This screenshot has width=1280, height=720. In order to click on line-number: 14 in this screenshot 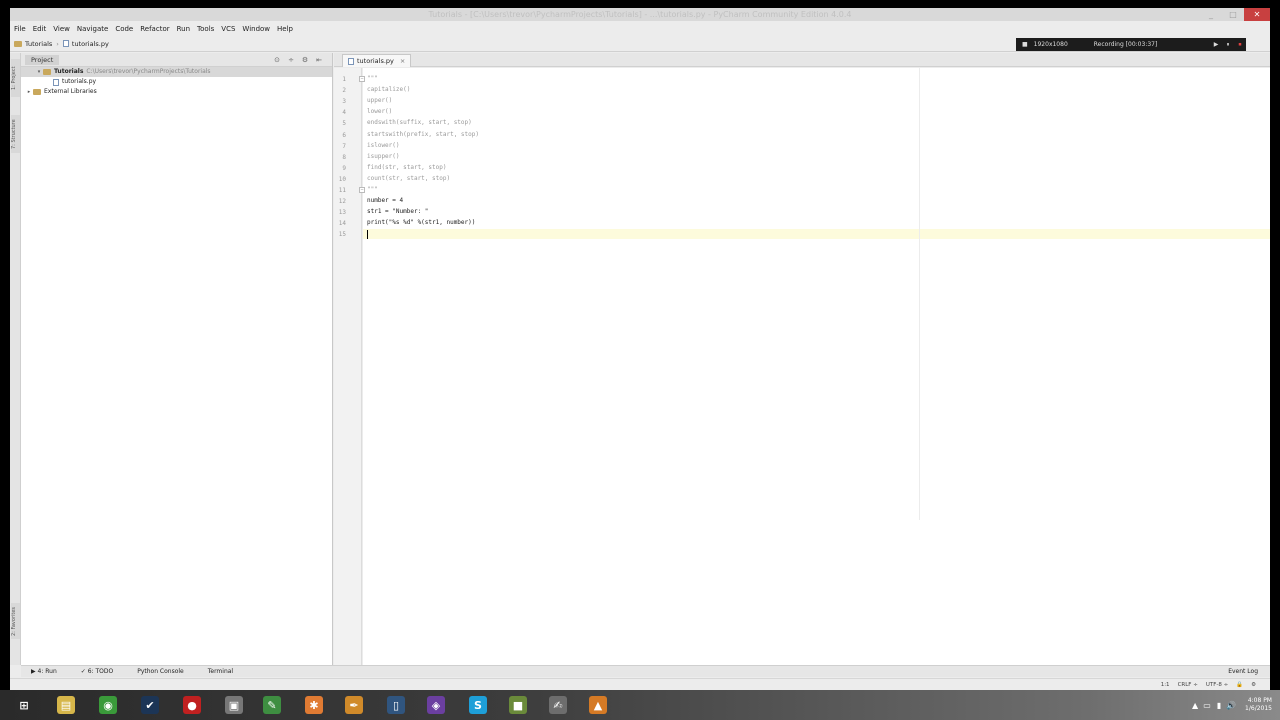, I will do `click(342, 224)`.